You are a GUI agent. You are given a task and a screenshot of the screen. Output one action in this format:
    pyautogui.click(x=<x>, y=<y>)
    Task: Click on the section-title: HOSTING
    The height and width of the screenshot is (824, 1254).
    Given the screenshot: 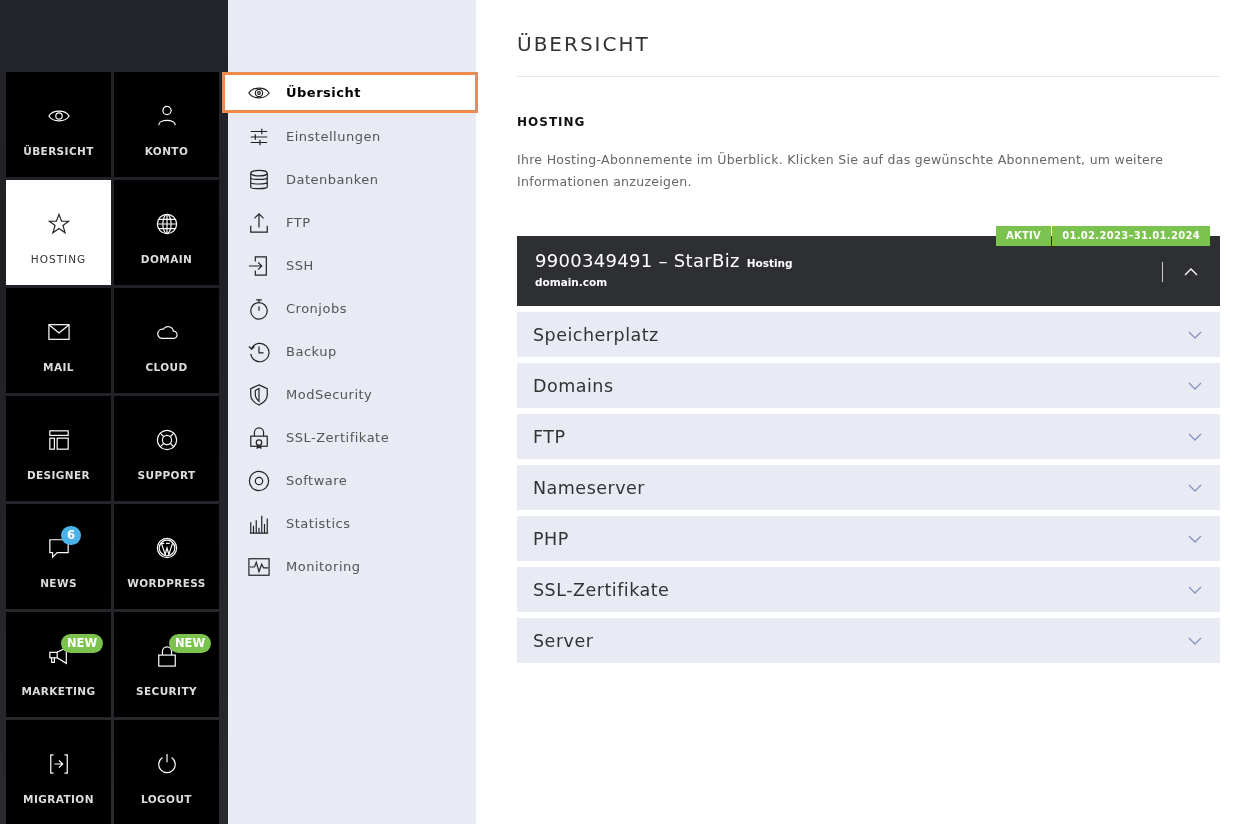 What is the action you would take?
    pyautogui.click(x=552, y=122)
    